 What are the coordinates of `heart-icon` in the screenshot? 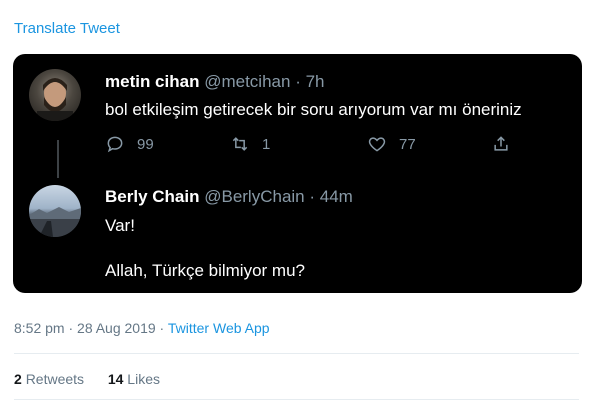 It's located at (377, 144).